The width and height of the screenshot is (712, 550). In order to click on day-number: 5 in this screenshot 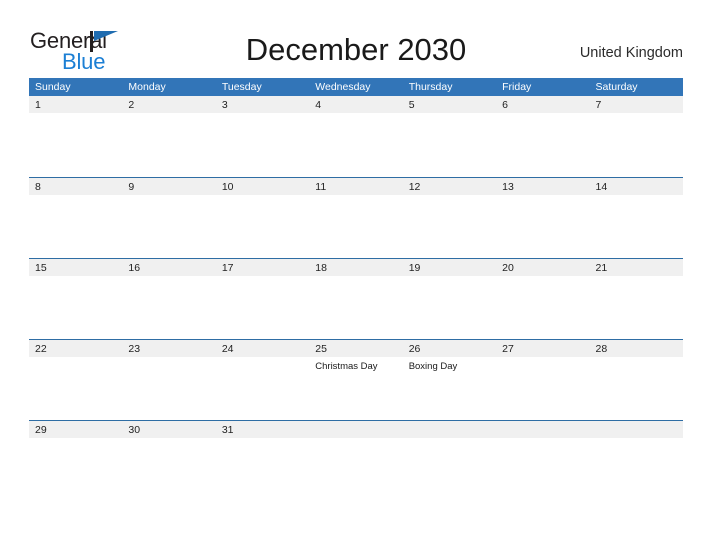, I will do `click(411, 105)`.